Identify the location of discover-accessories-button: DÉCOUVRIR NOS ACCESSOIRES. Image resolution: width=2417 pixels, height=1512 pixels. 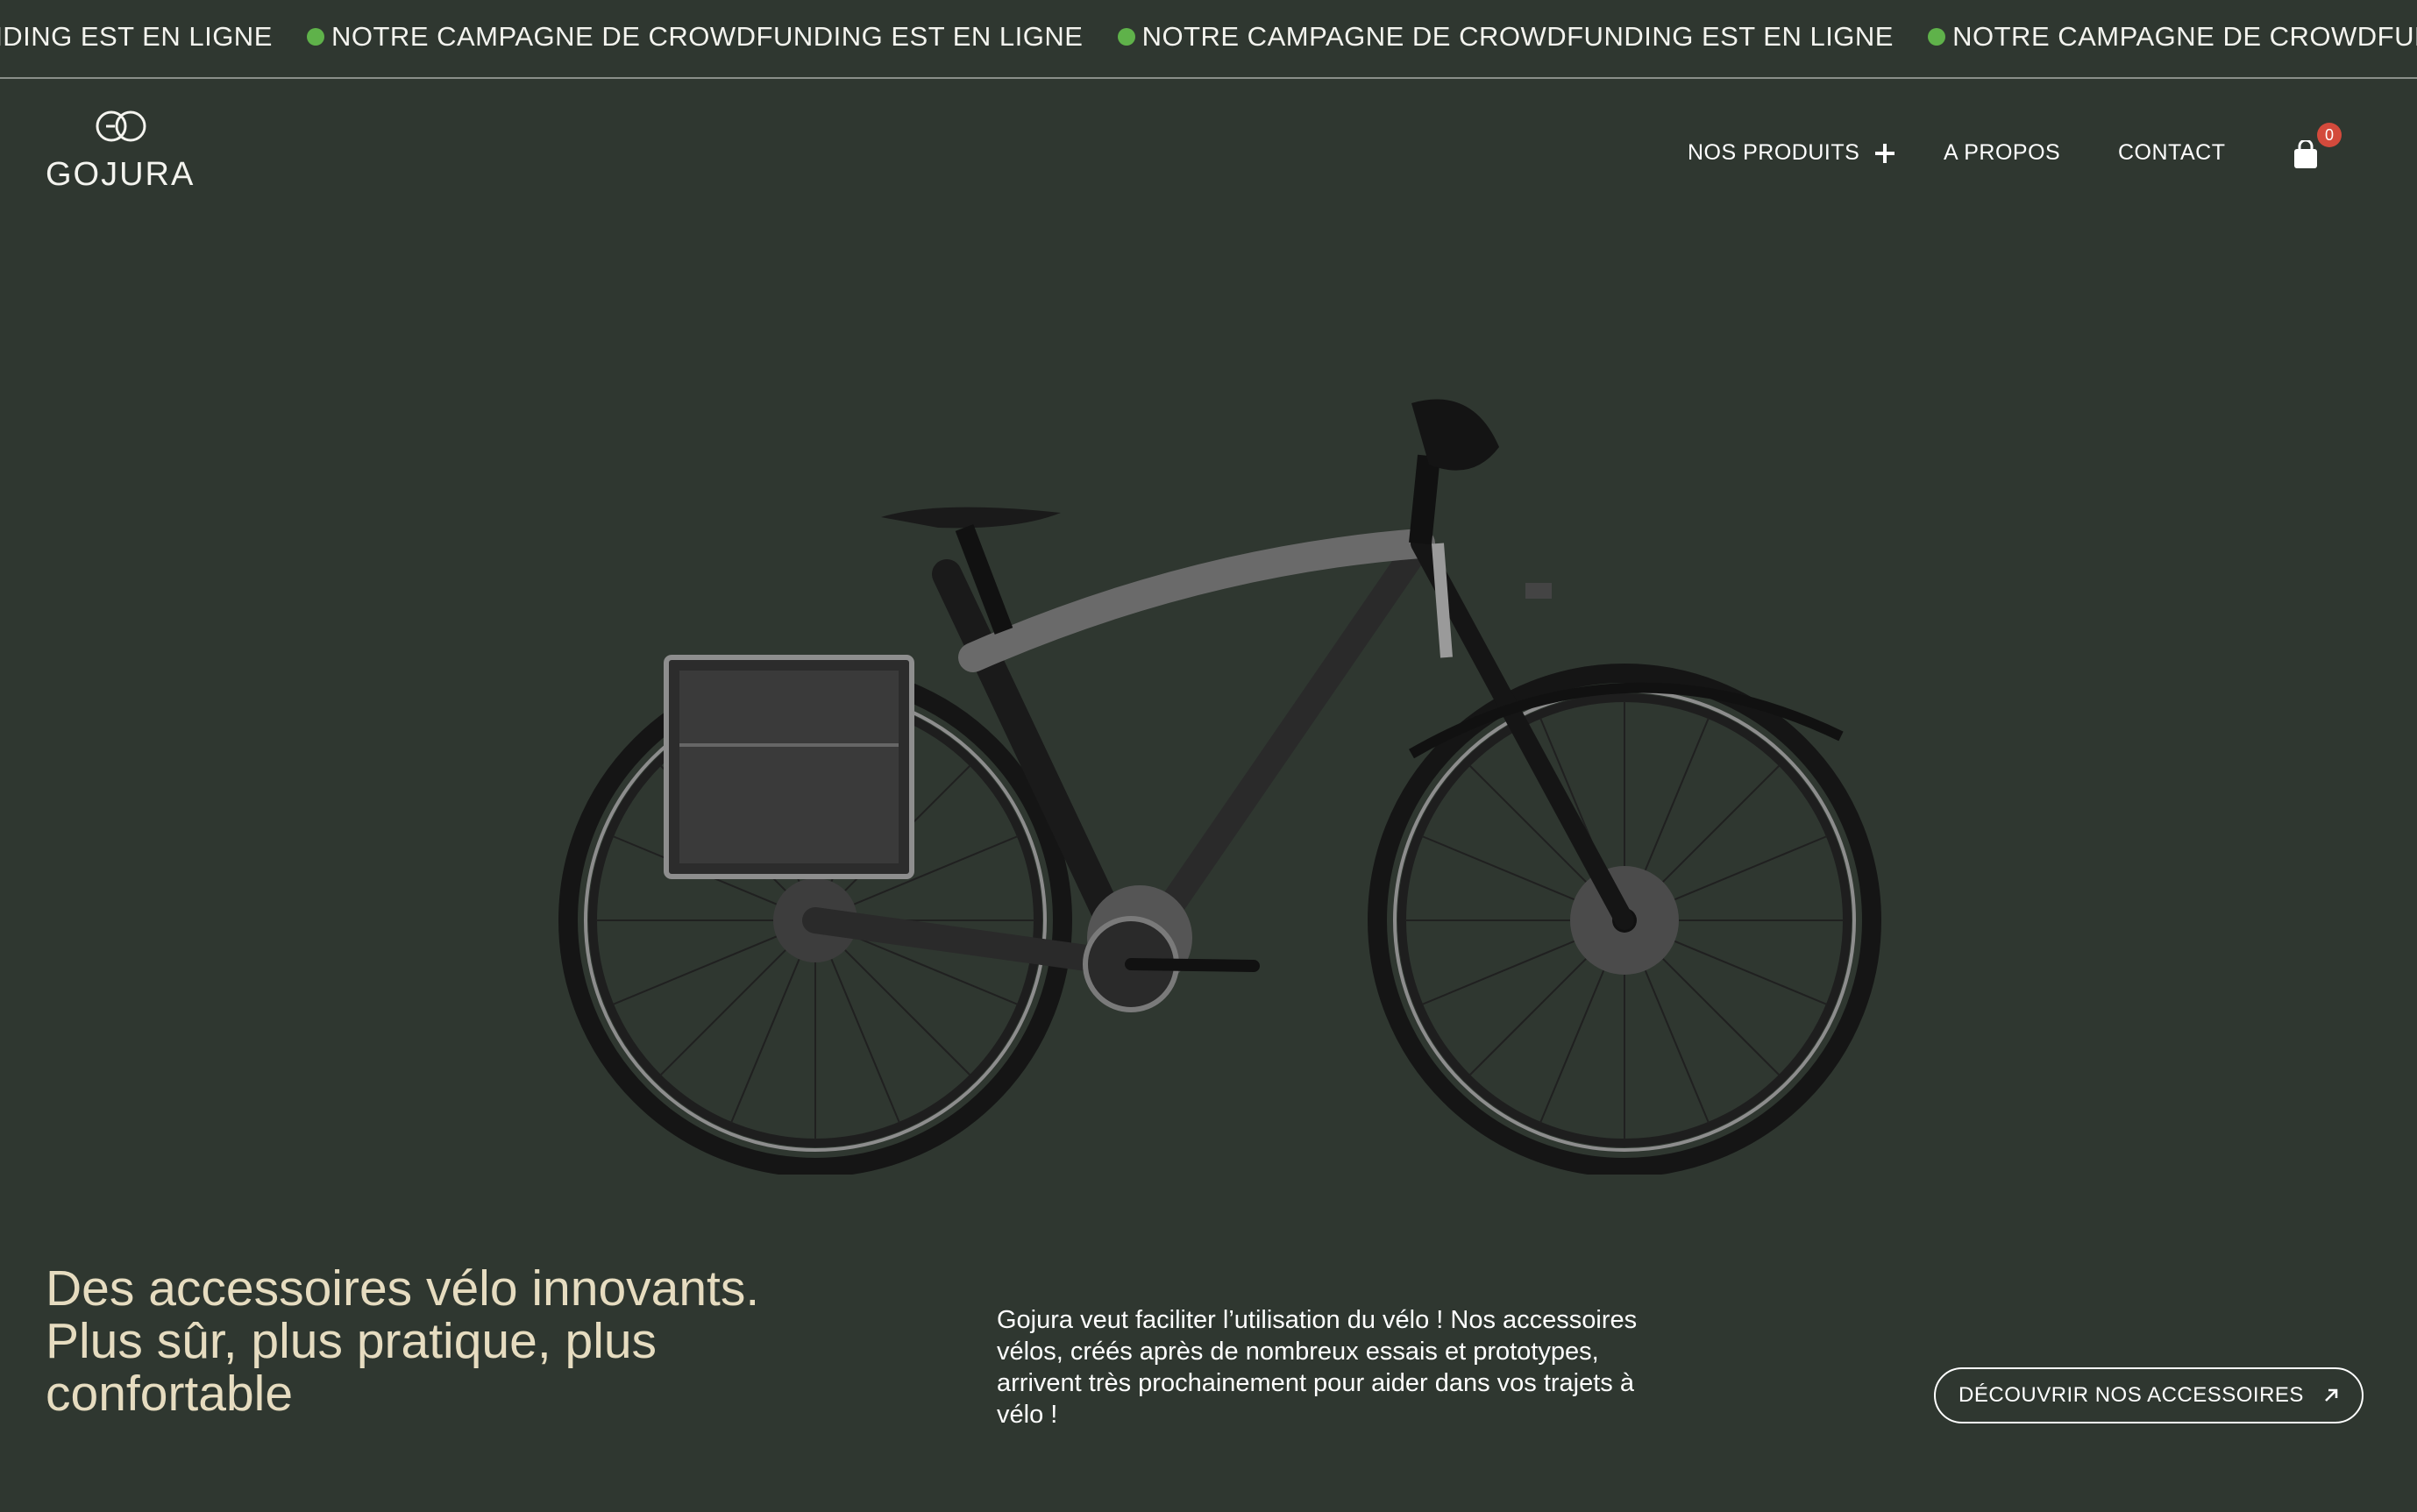
(2149, 1395).